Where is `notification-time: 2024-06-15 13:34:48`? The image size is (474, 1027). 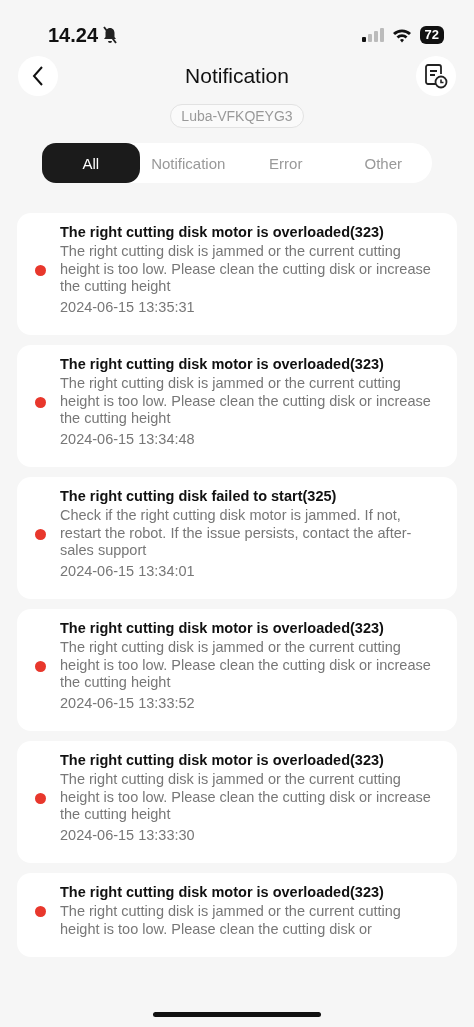 notification-time: 2024-06-15 13:34:48 is located at coordinates (128, 439).